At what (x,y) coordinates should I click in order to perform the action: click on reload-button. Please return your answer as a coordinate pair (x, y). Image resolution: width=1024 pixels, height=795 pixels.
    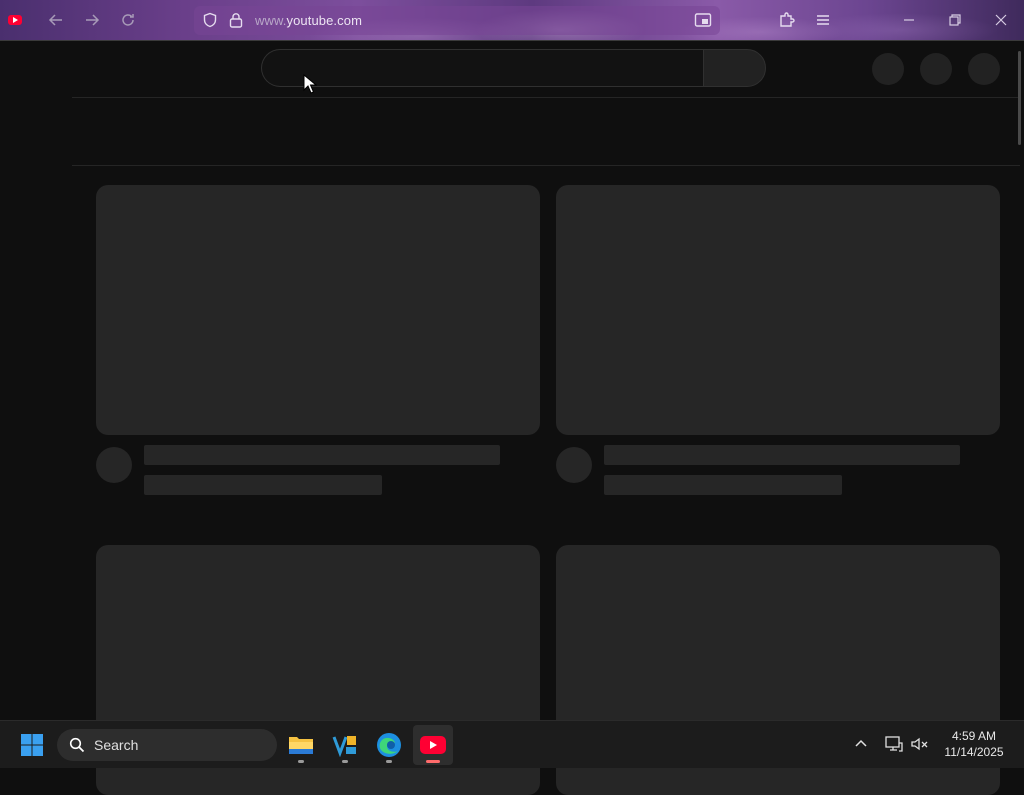
    Looking at the image, I should click on (128, 20).